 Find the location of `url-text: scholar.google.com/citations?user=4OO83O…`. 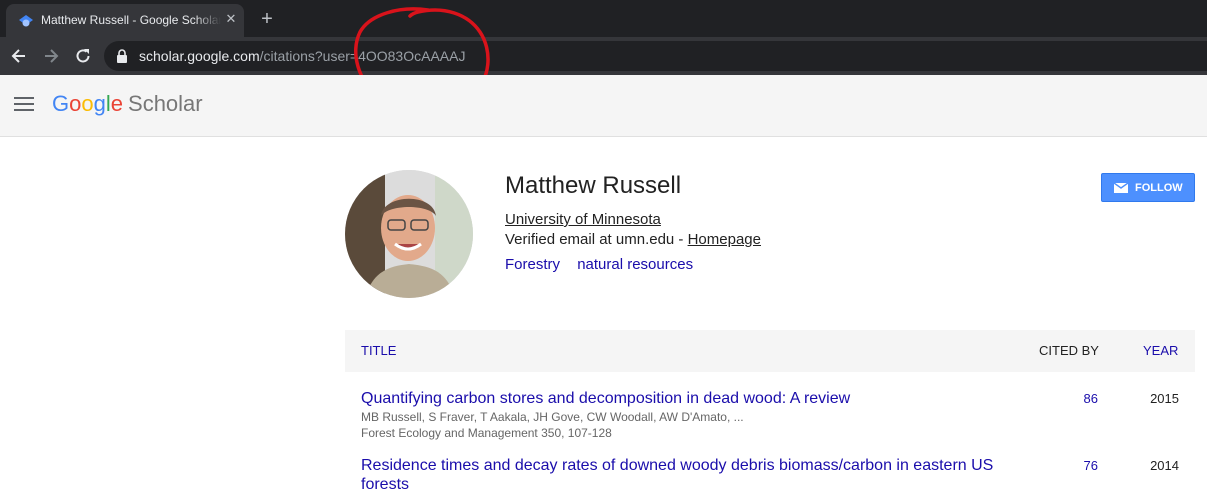

url-text: scholar.google.com/citations?user=4OO83O… is located at coordinates (302, 56).